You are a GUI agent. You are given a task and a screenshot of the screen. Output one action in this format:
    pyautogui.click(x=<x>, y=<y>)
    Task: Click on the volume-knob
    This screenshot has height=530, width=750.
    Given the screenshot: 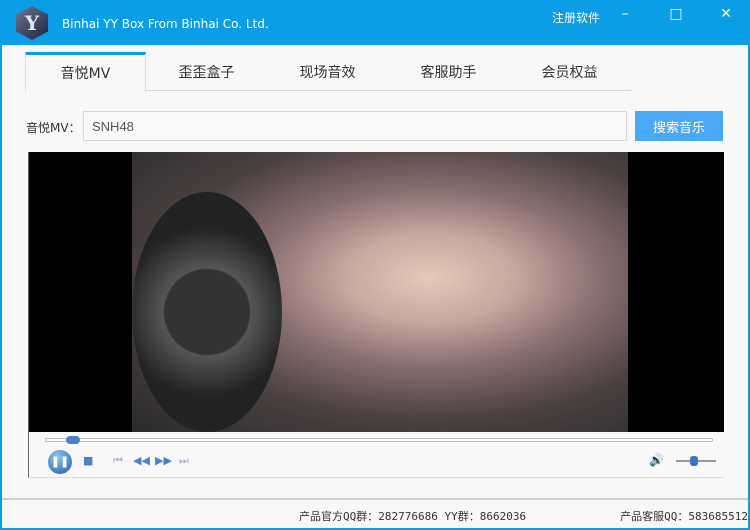 What is the action you would take?
    pyautogui.click(x=694, y=461)
    